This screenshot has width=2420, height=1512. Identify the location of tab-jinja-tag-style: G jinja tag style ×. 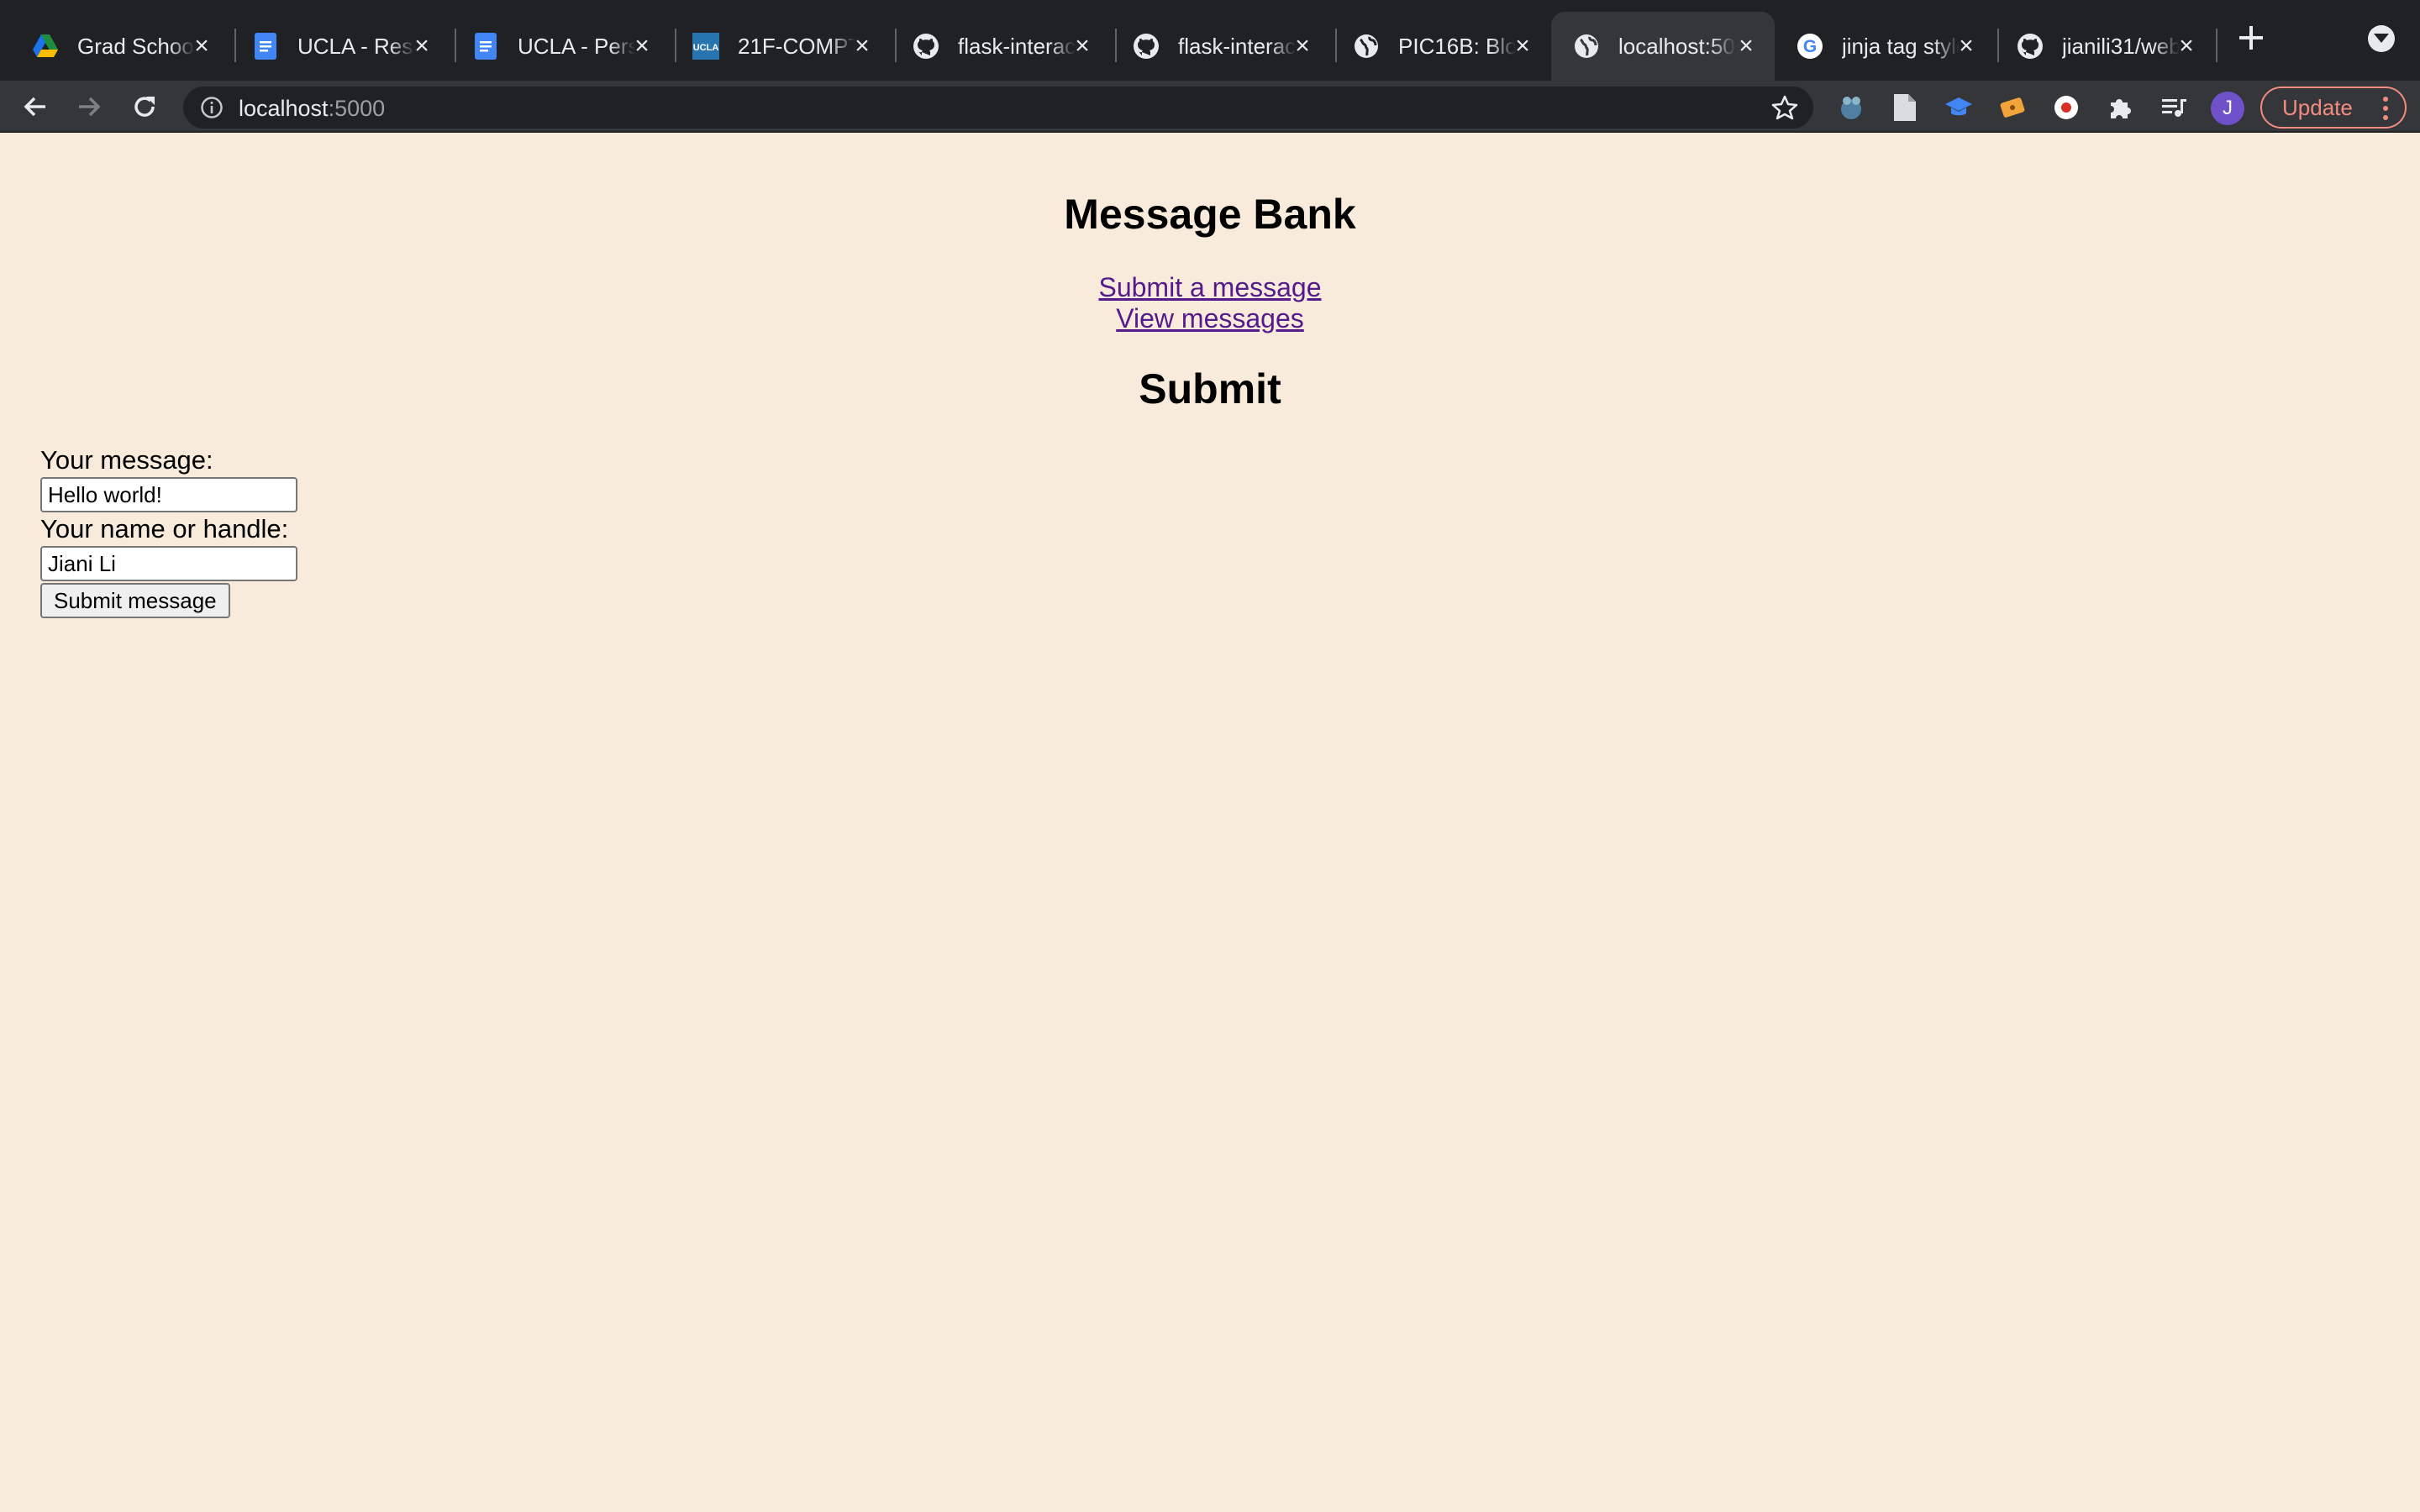
(1885, 46).